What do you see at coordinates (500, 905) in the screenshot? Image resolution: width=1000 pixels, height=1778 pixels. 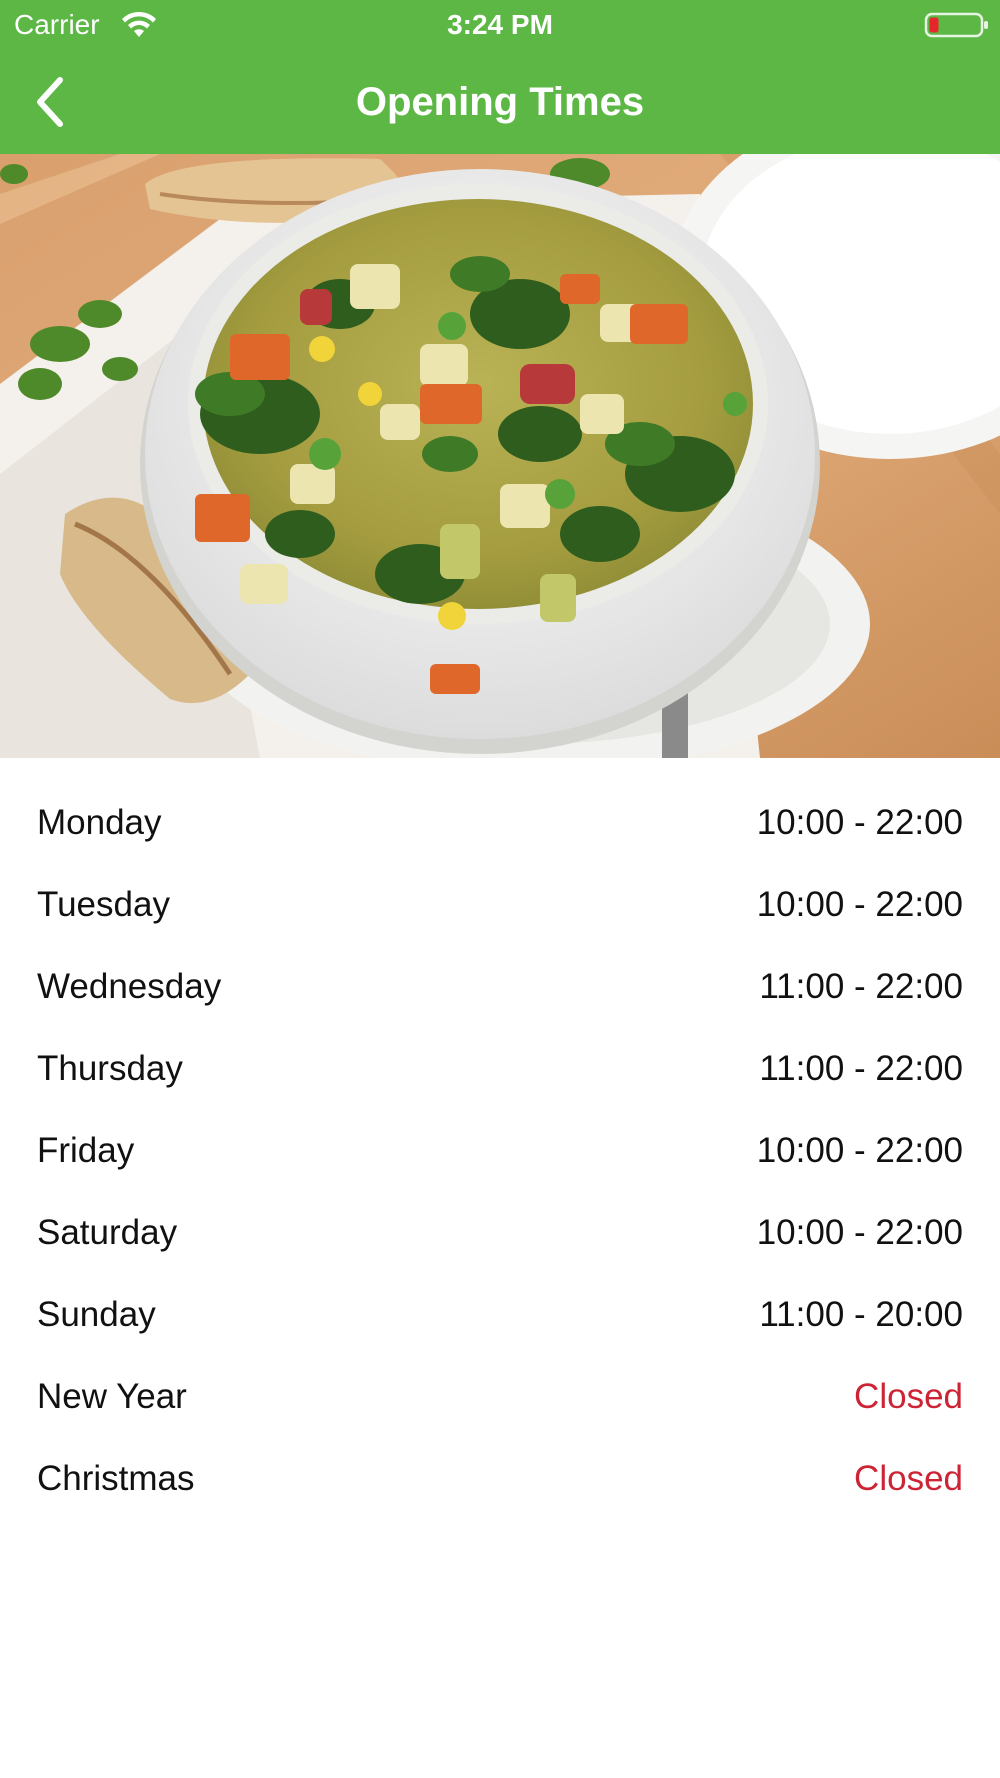 I see `times-row-tuesday: Tuesday 10:00 - 22:00` at bounding box center [500, 905].